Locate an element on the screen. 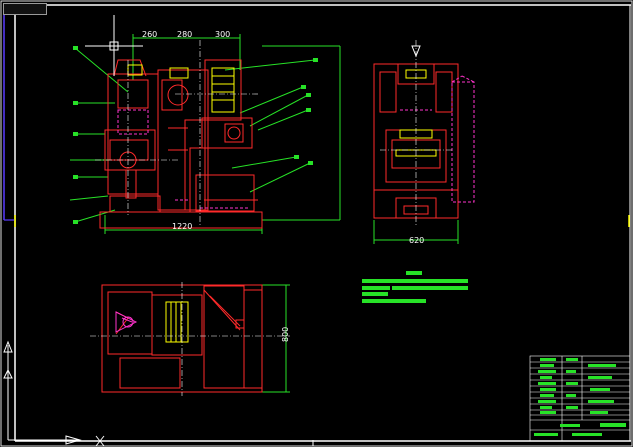 This screenshot has width=633, height=447. technical-notes is located at coordinates (415, 287).